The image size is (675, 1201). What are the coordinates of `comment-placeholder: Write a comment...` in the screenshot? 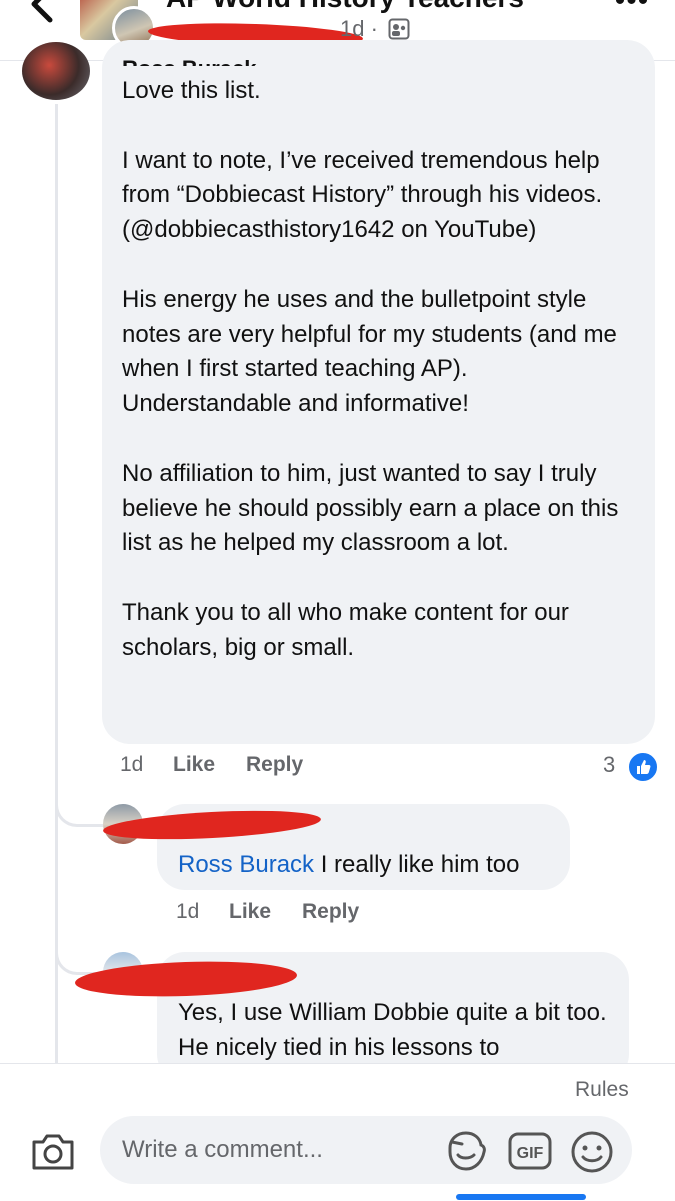 It's located at (222, 1150).